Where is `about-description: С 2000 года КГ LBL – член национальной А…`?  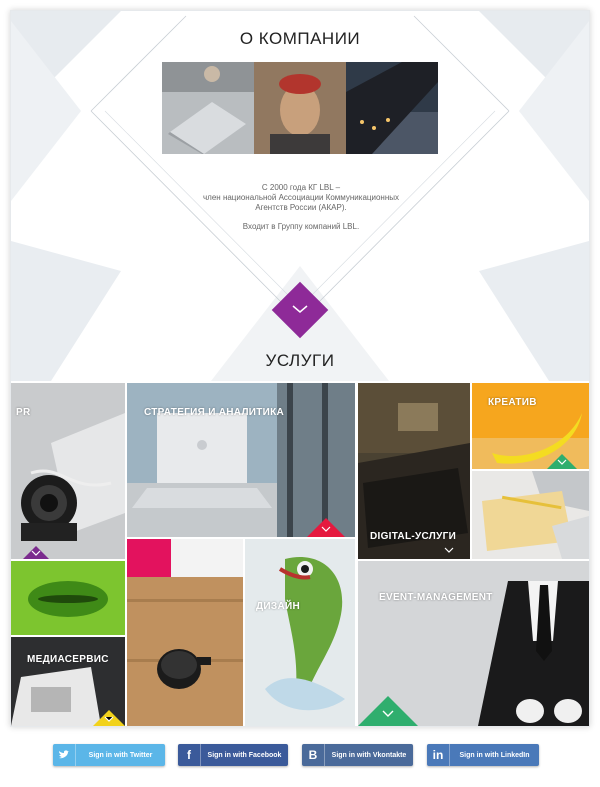 about-description: С 2000 года КГ LBL – член национальной А… is located at coordinates (301, 207).